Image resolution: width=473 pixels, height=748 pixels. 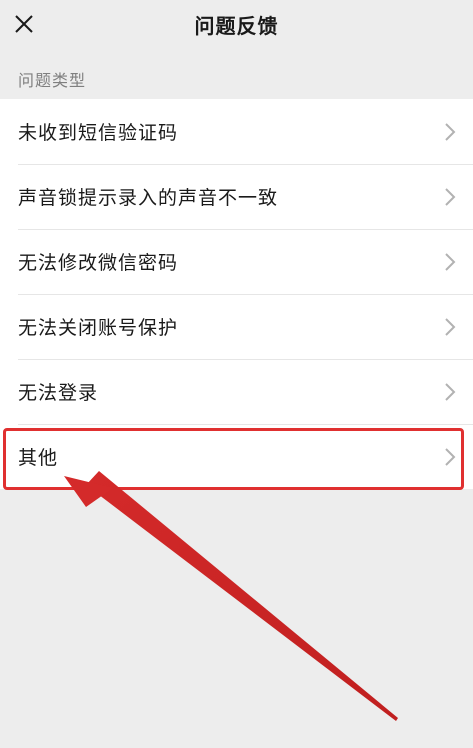 What do you see at coordinates (236, 326) in the screenshot?
I see `list-item-cannot-disable-protection: 无法关闭账号保护` at bounding box center [236, 326].